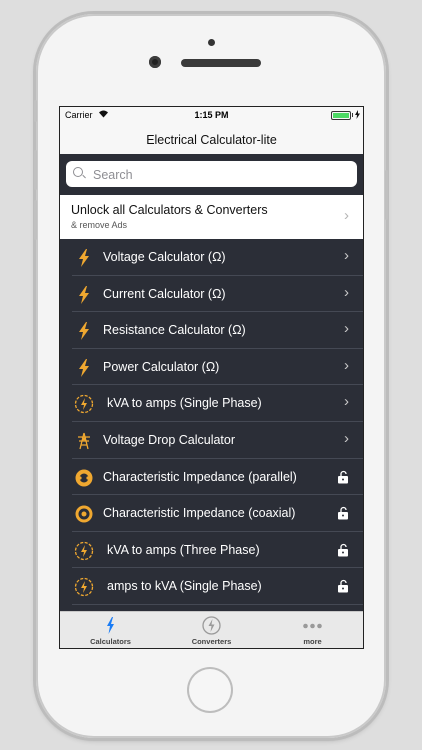 The image size is (422, 750). I want to click on search-field, so click(211, 174).